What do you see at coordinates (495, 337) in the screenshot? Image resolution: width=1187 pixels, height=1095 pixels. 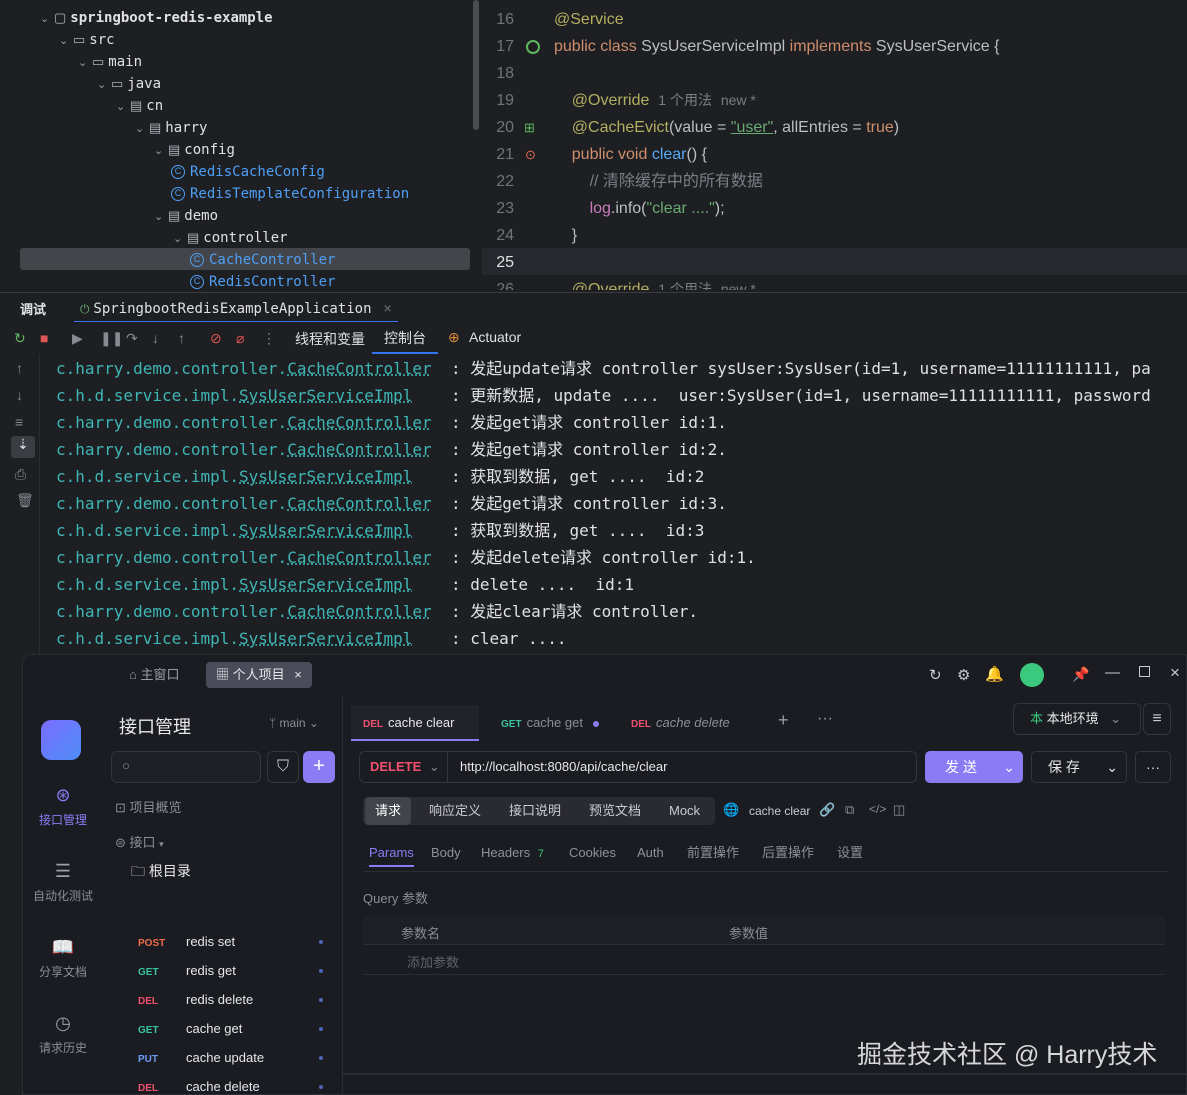 I see `tab-actuator: Actuator` at bounding box center [495, 337].